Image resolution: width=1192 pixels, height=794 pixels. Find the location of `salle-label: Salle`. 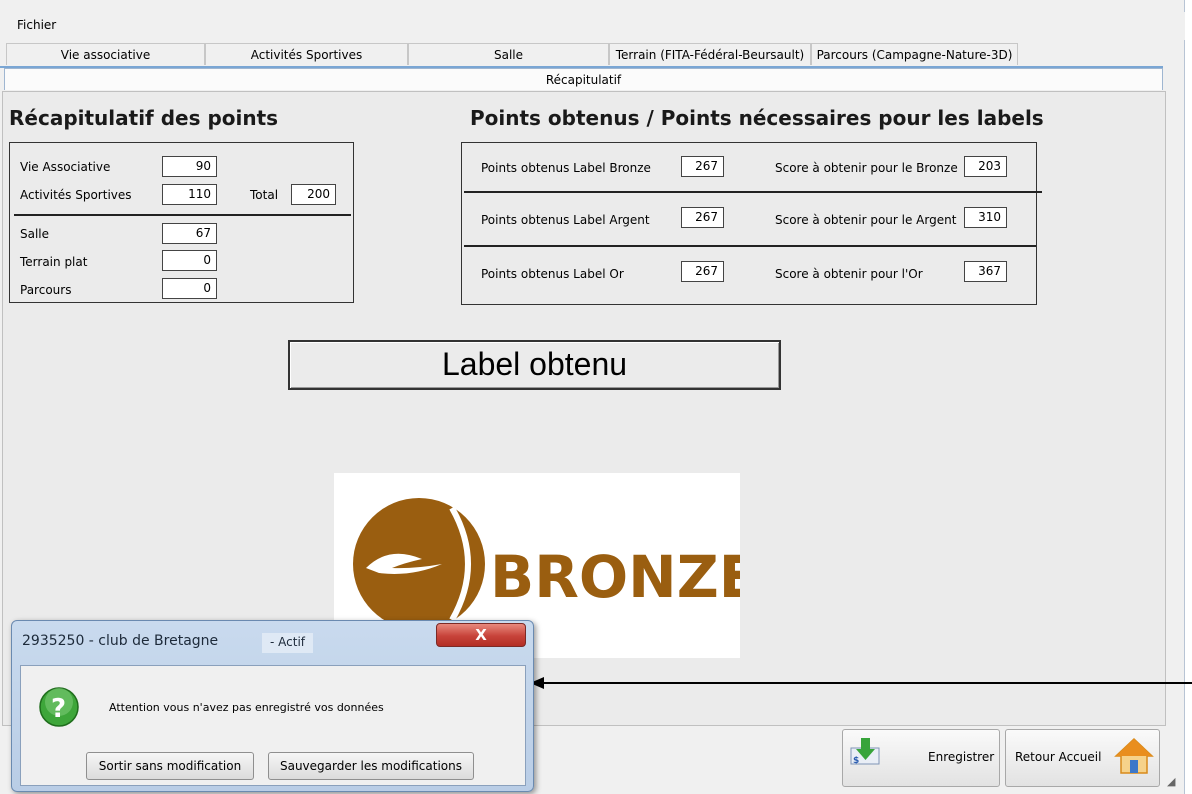

salle-label: Salle is located at coordinates (35, 234).